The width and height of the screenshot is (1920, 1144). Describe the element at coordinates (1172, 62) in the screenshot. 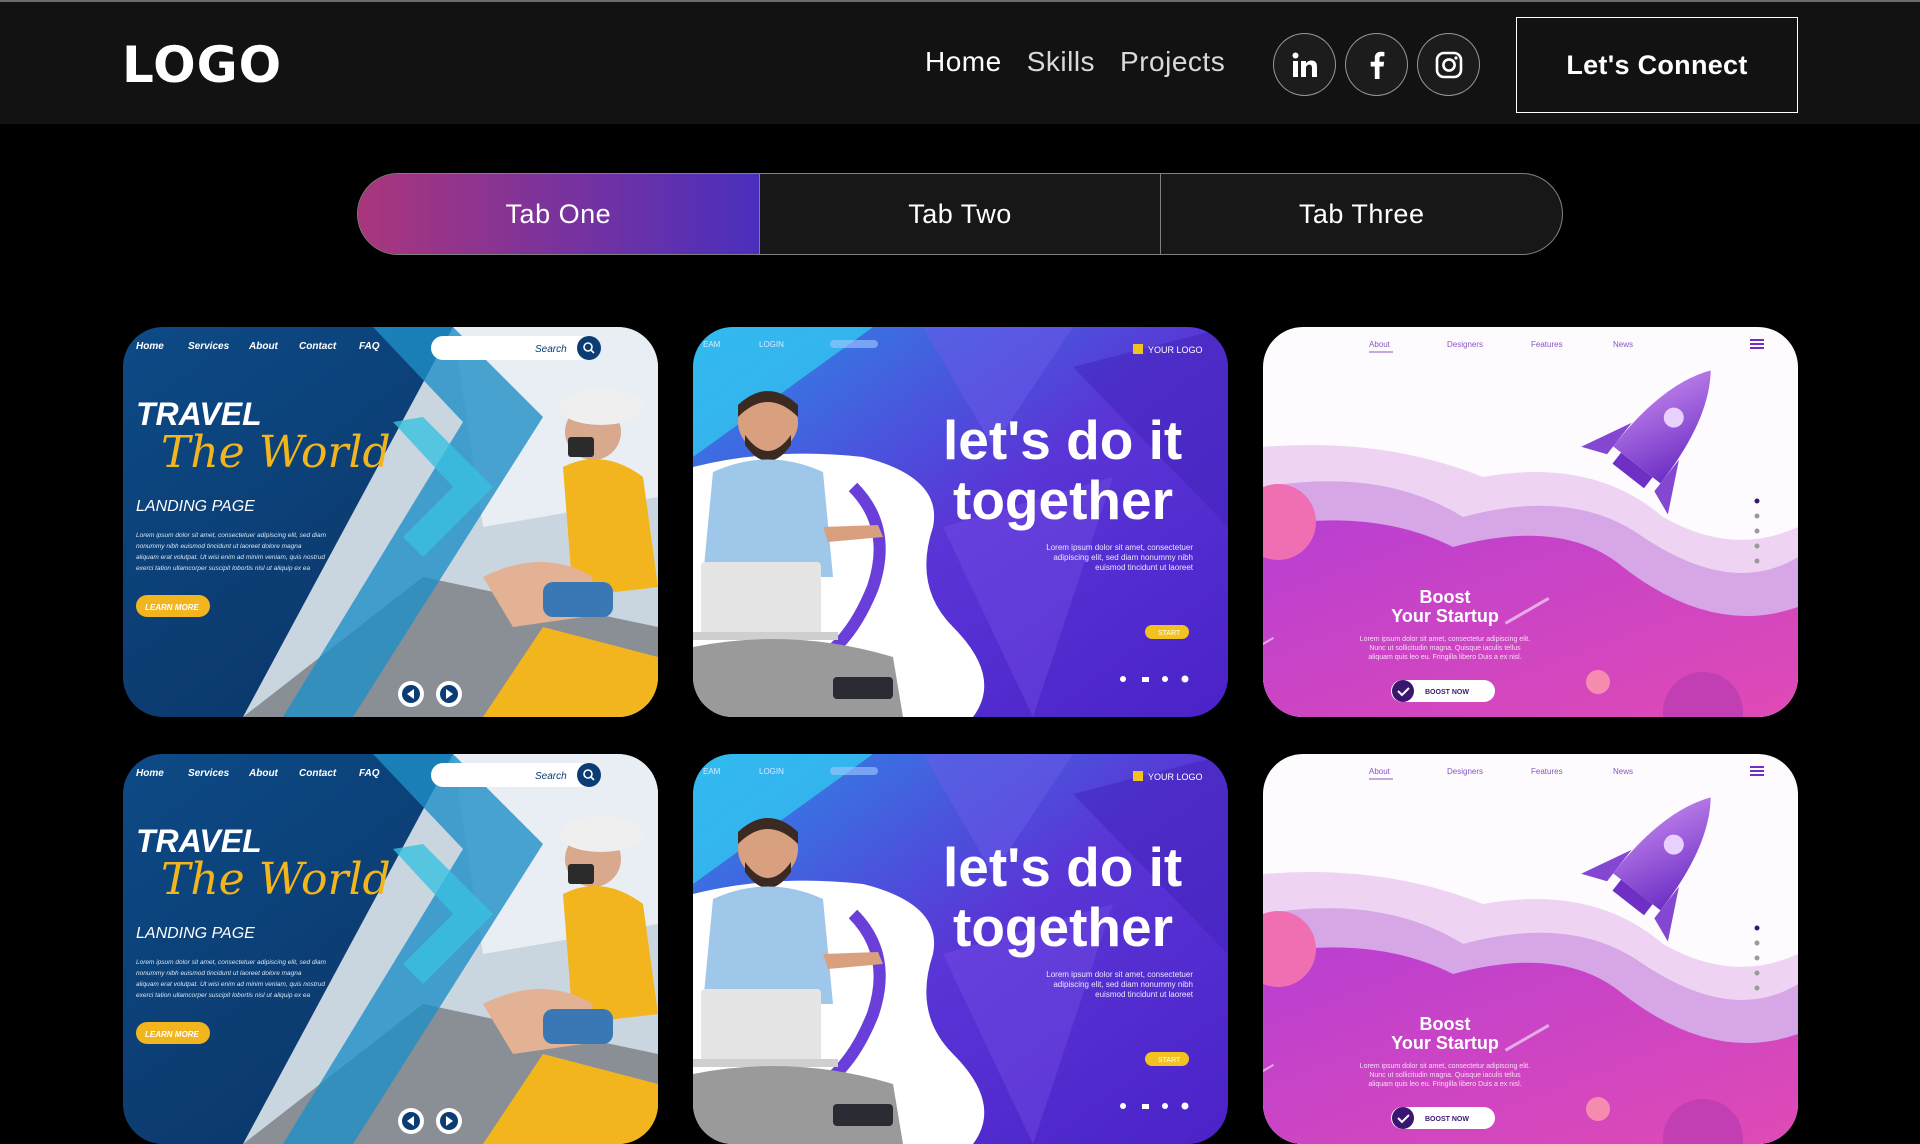

I see `nav-link-projects: Projects` at that location.